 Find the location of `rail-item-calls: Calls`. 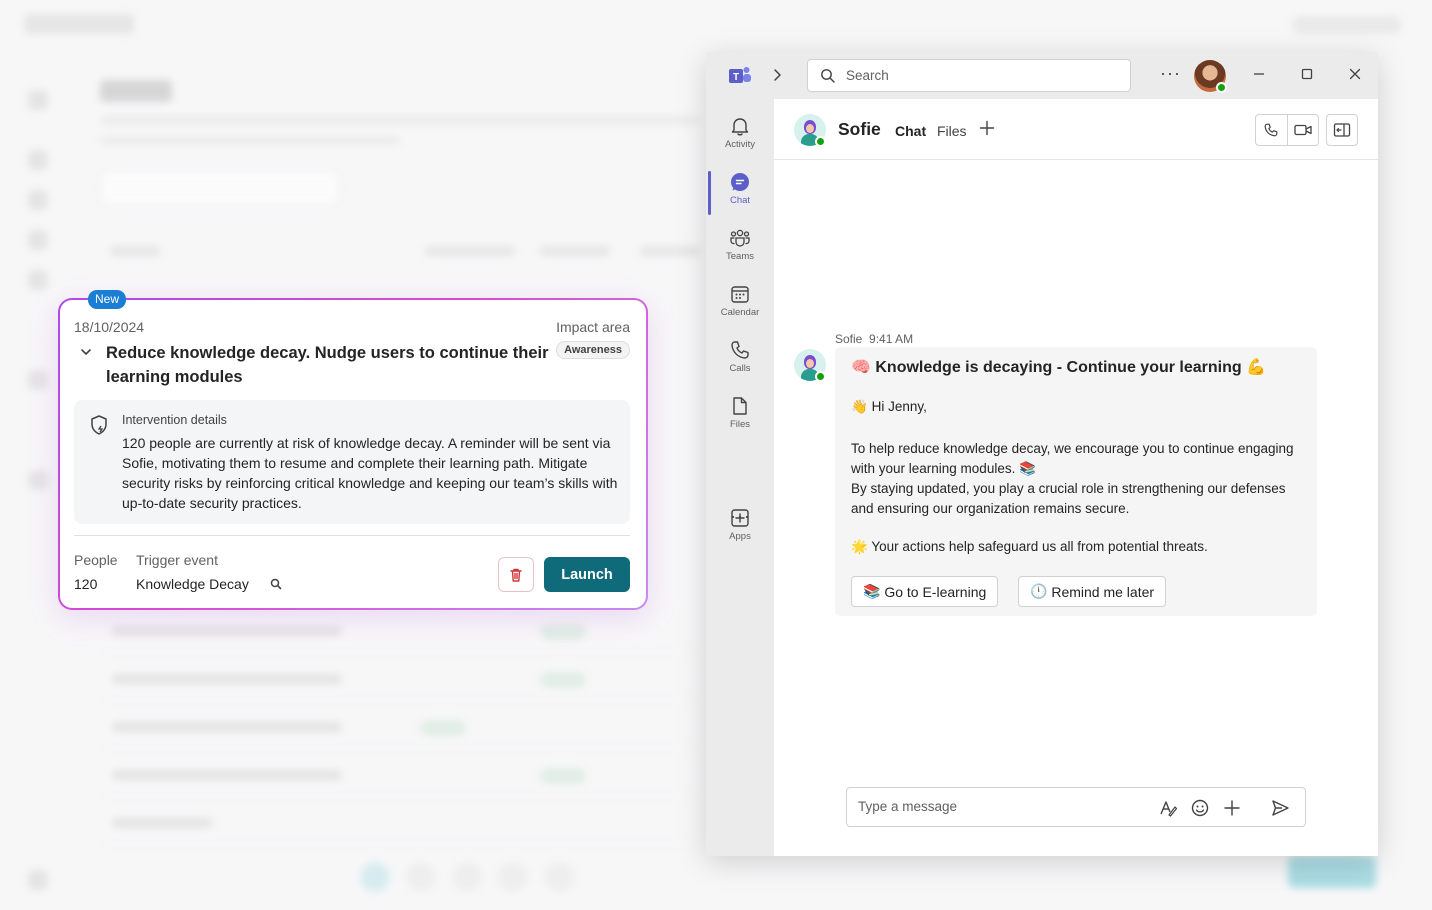

rail-item-calls: Calls is located at coordinates (740, 359).